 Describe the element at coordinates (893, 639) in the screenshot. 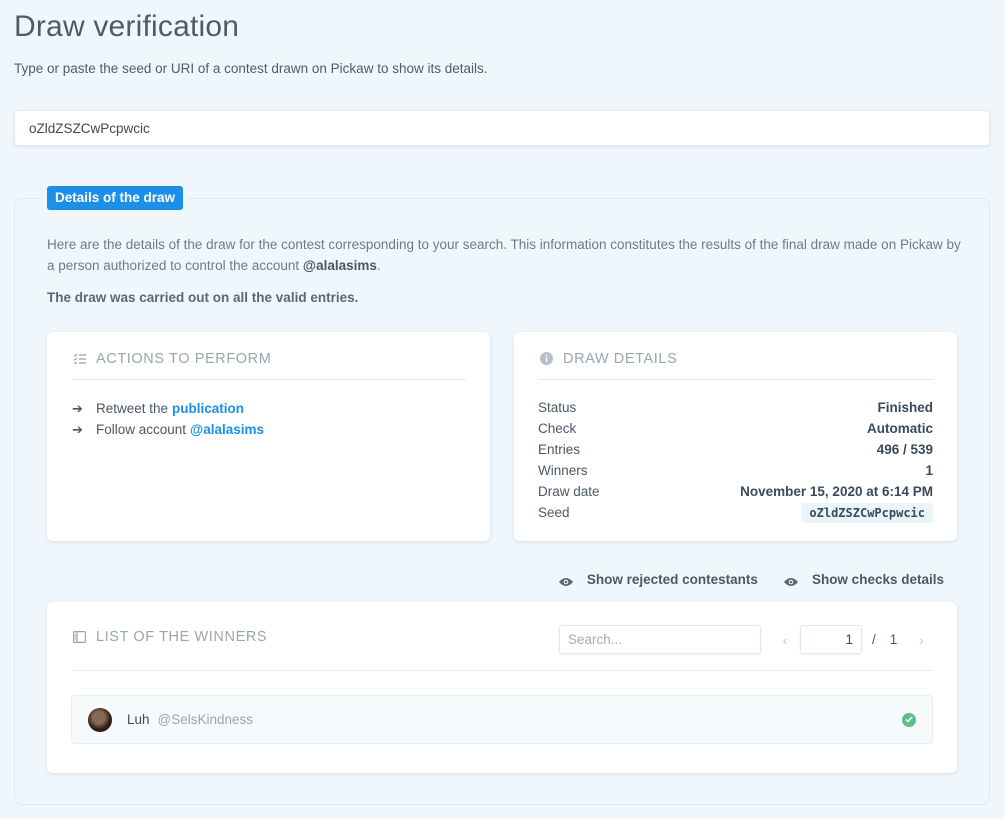

I see `page-total: 1` at that location.